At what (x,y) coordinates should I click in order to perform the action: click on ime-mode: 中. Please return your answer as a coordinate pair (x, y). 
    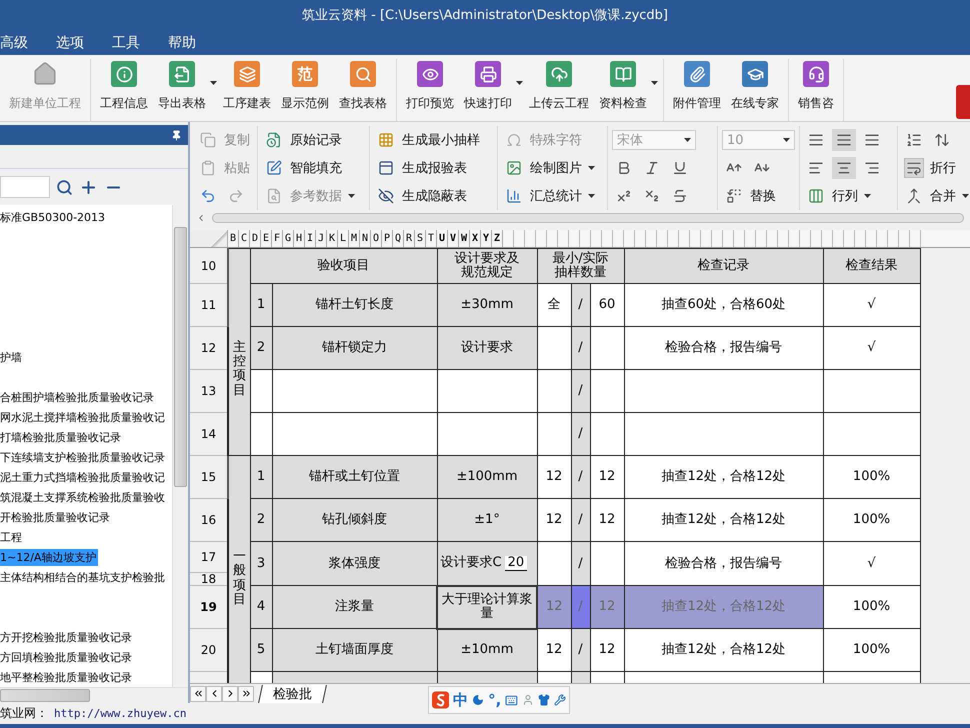
    Looking at the image, I should click on (460, 700).